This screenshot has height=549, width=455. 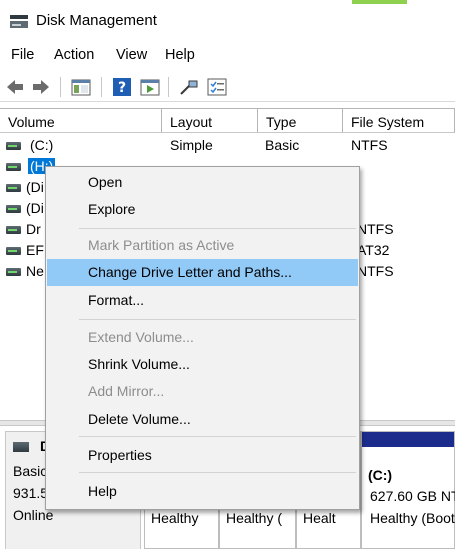 What do you see at coordinates (33, 229) in the screenshot?
I see `volume-name: Dr` at bounding box center [33, 229].